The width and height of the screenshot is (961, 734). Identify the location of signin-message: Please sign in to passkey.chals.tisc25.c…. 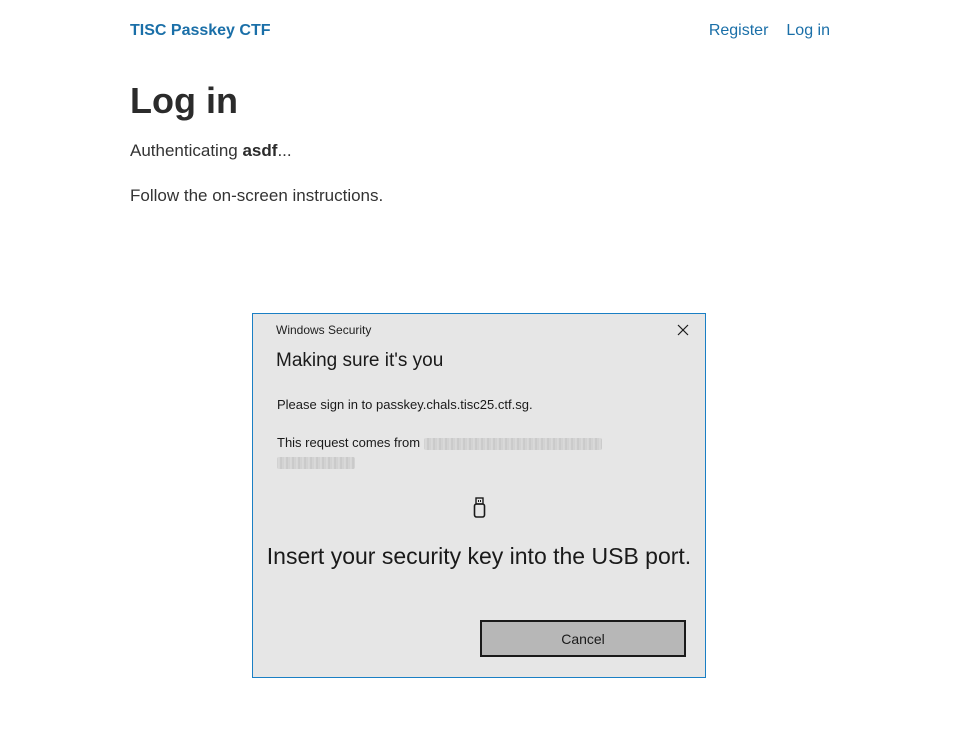
(405, 404).